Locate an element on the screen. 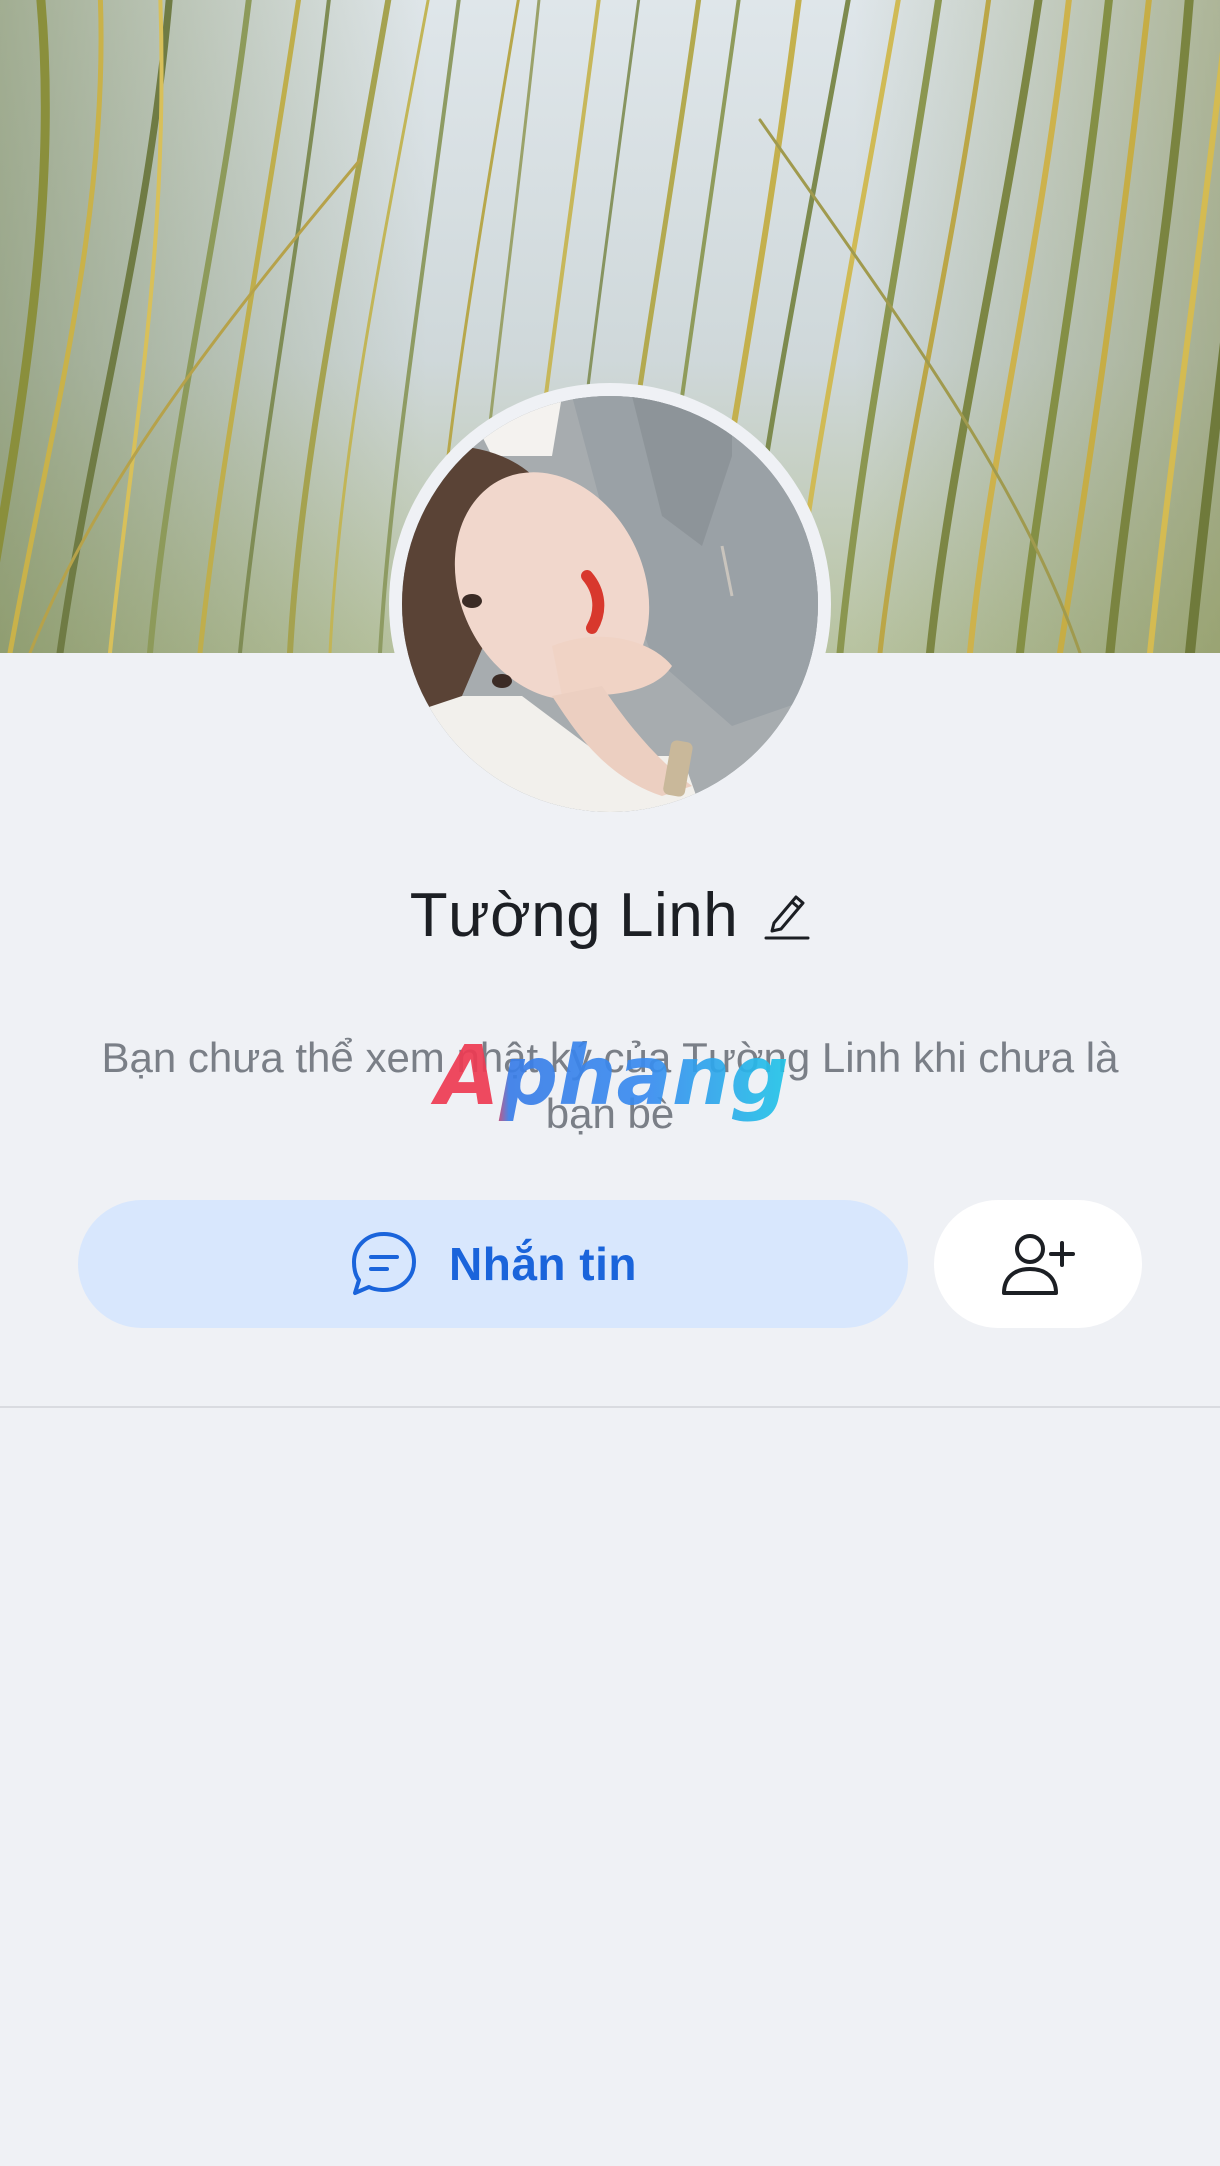 The image size is (1220, 2166). watermark-logo: Aphang is located at coordinates (609, 1079).